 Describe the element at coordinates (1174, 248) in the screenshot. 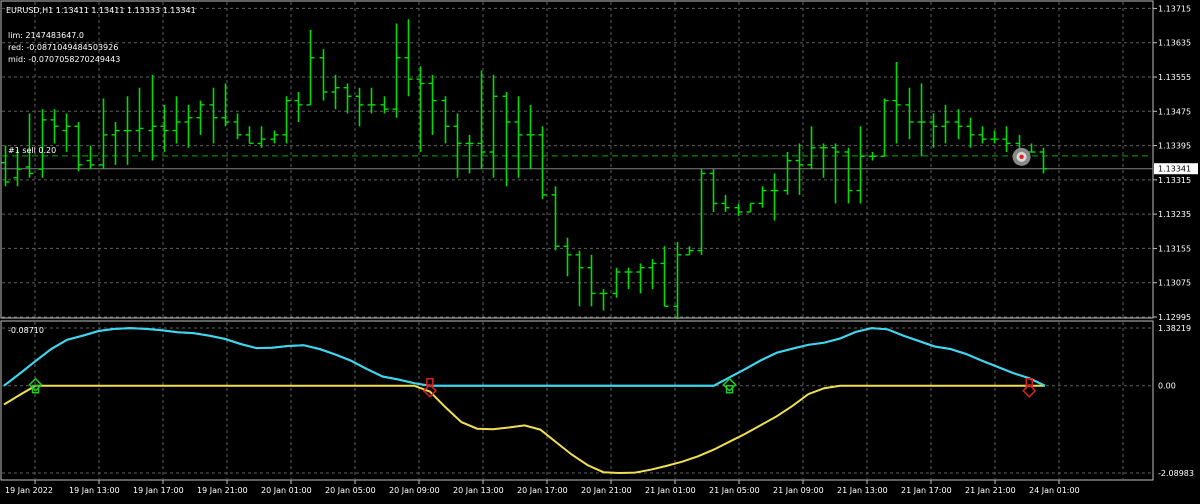

I see `price-tick-label: 1.13155` at that location.